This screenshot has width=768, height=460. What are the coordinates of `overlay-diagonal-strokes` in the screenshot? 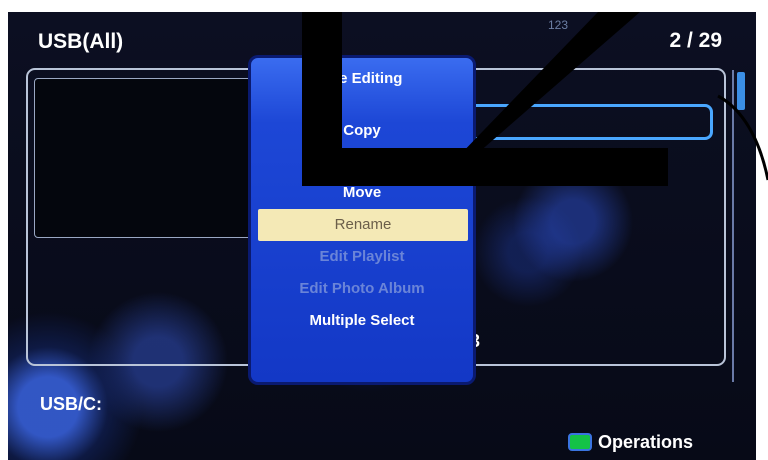 It's located at (611, 96).